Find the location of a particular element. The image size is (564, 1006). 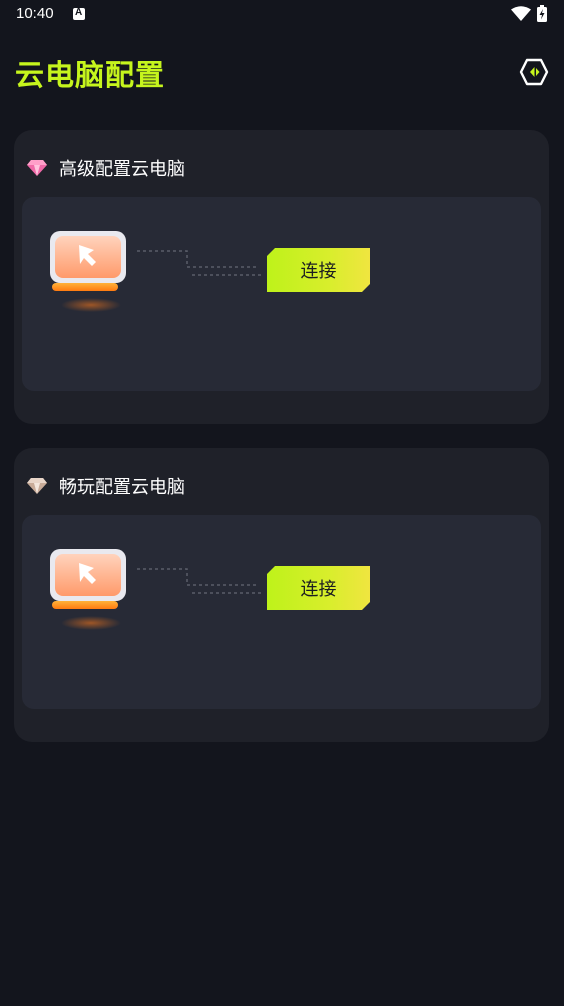

status-bar: 10:40 A is located at coordinates (282, 15).